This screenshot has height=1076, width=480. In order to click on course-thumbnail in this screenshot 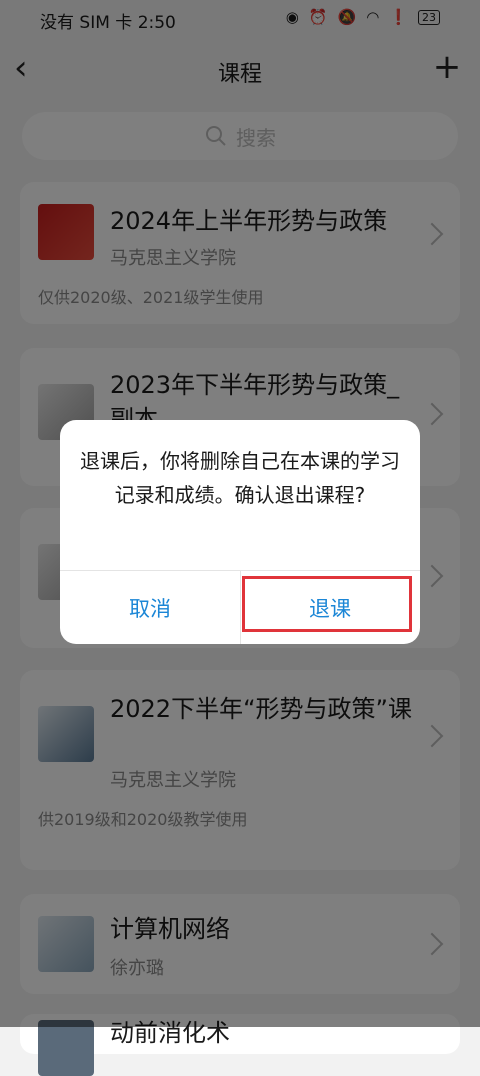, I will do `click(66, 1048)`.